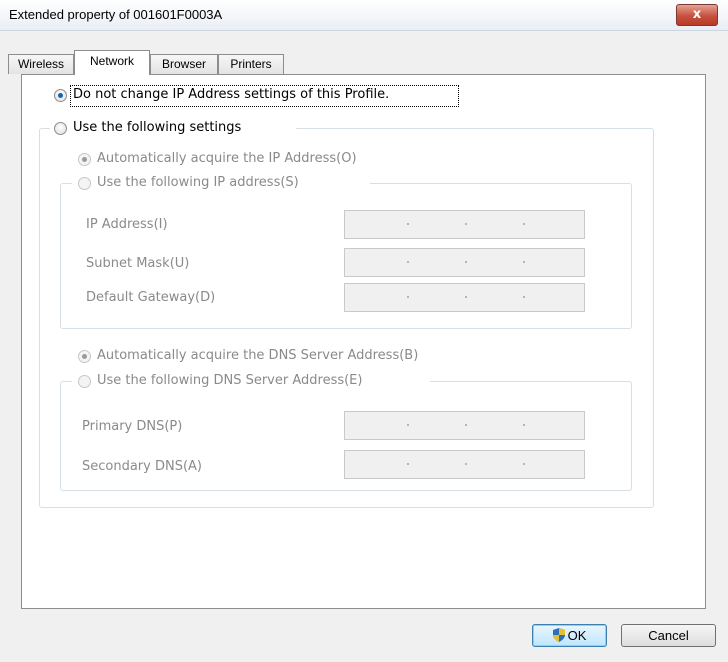  I want to click on subnet-mask-field, so click(464, 262).